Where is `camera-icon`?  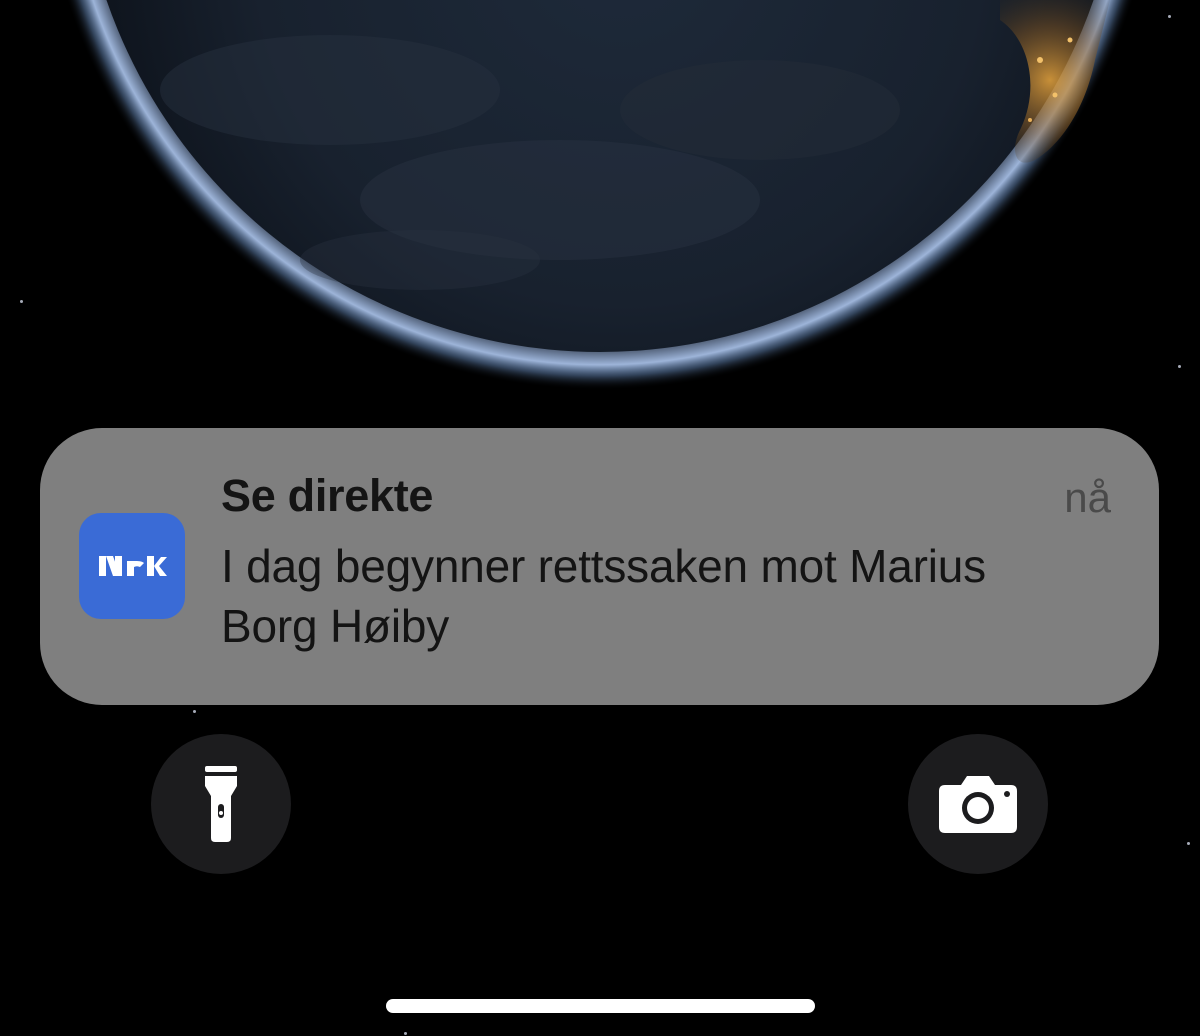
camera-icon is located at coordinates (978, 804).